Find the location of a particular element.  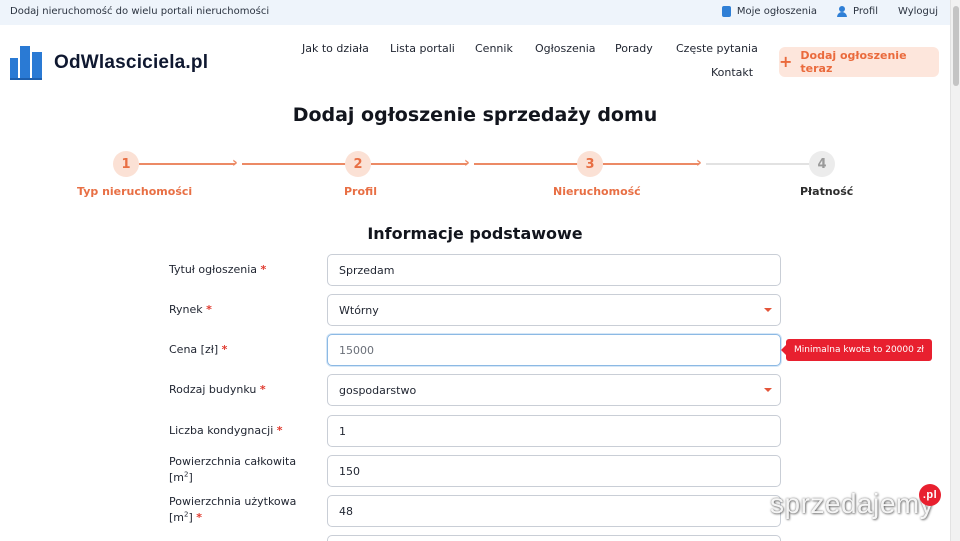

plus-icon: + is located at coordinates (786, 61).